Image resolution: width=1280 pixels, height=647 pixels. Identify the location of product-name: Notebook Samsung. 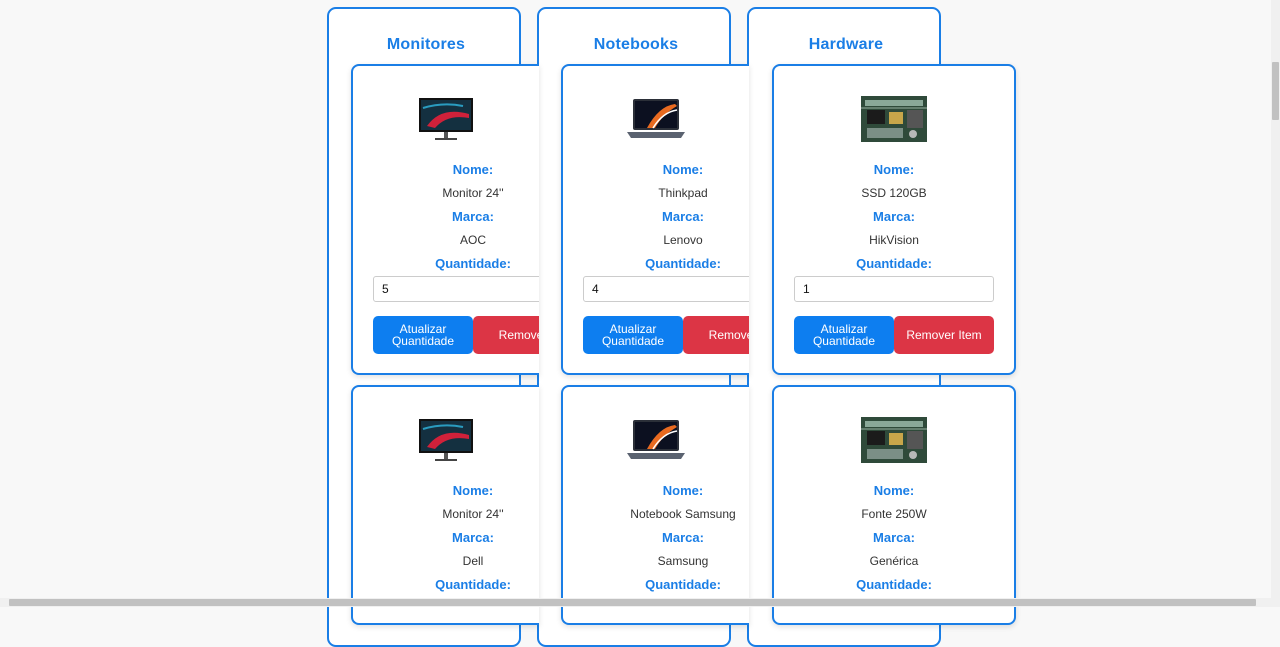
(683, 514).